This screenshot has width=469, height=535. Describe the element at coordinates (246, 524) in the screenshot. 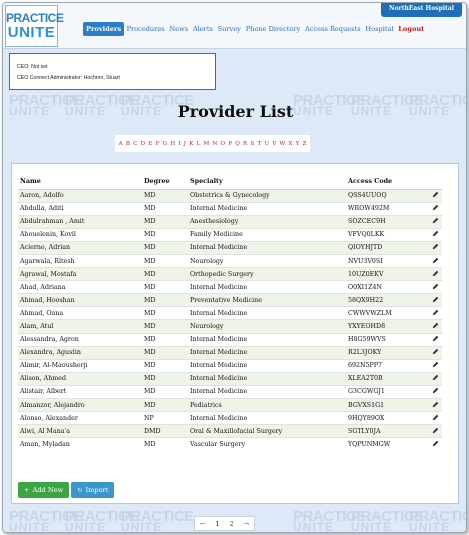

I see `pager-next: →` at that location.